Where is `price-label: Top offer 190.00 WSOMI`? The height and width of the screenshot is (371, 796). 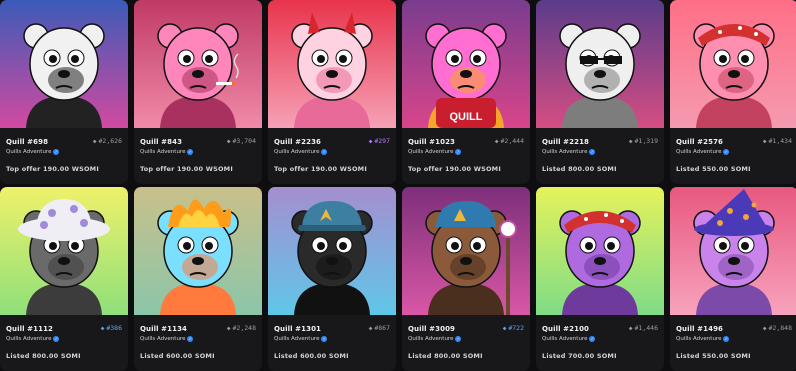 price-label: Top offer 190.00 WSOMI is located at coordinates (52, 169).